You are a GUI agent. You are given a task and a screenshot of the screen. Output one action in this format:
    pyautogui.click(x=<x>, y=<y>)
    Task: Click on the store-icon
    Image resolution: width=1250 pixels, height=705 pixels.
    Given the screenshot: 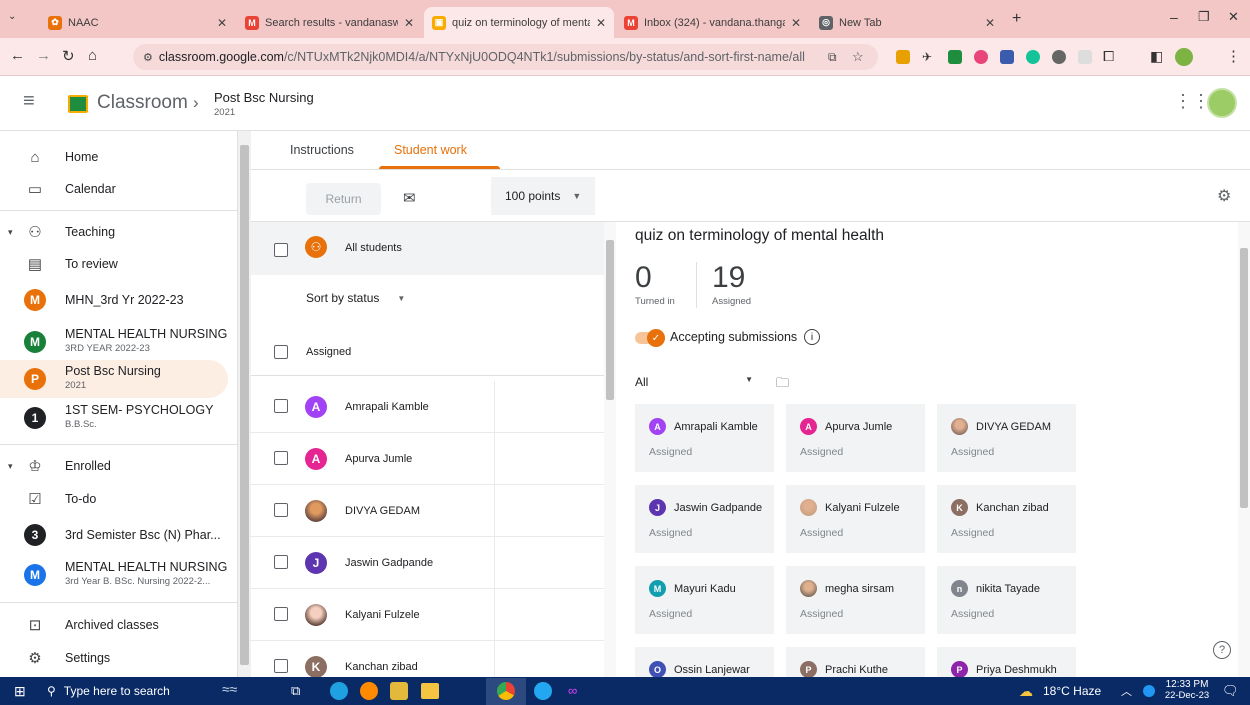 What is the action you would take?
    pyautogui.click(x=399, y=691)
    